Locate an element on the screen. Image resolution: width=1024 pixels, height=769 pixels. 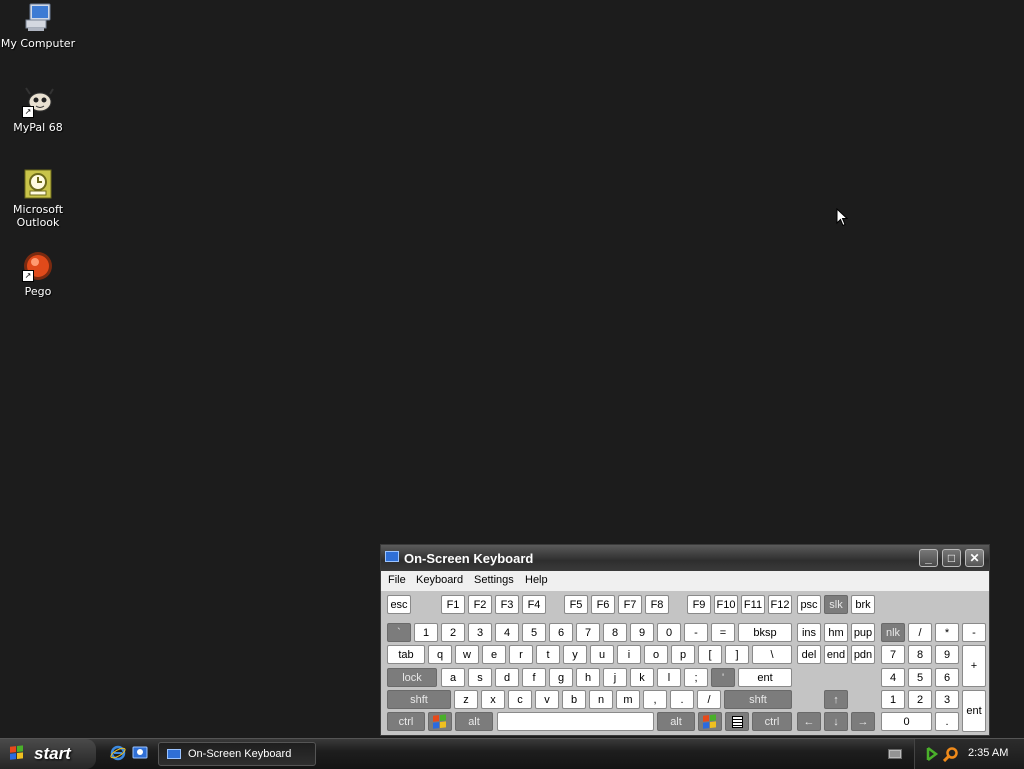
key-i: i is located at coordinates (629, 654).